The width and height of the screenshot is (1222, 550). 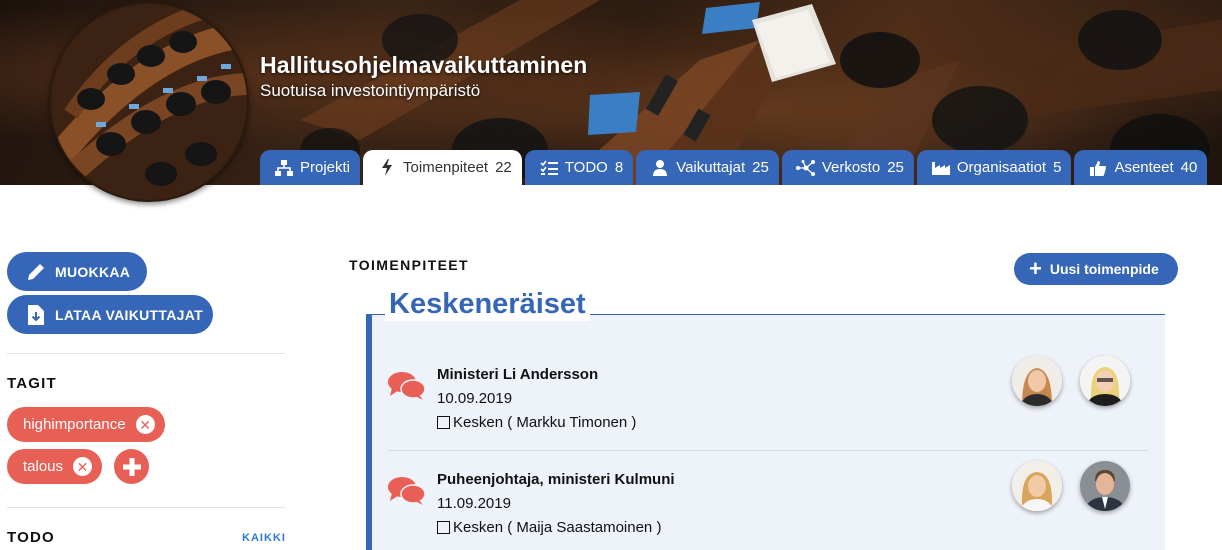 I want to click on plus-icon, so click(x=131, y=466).